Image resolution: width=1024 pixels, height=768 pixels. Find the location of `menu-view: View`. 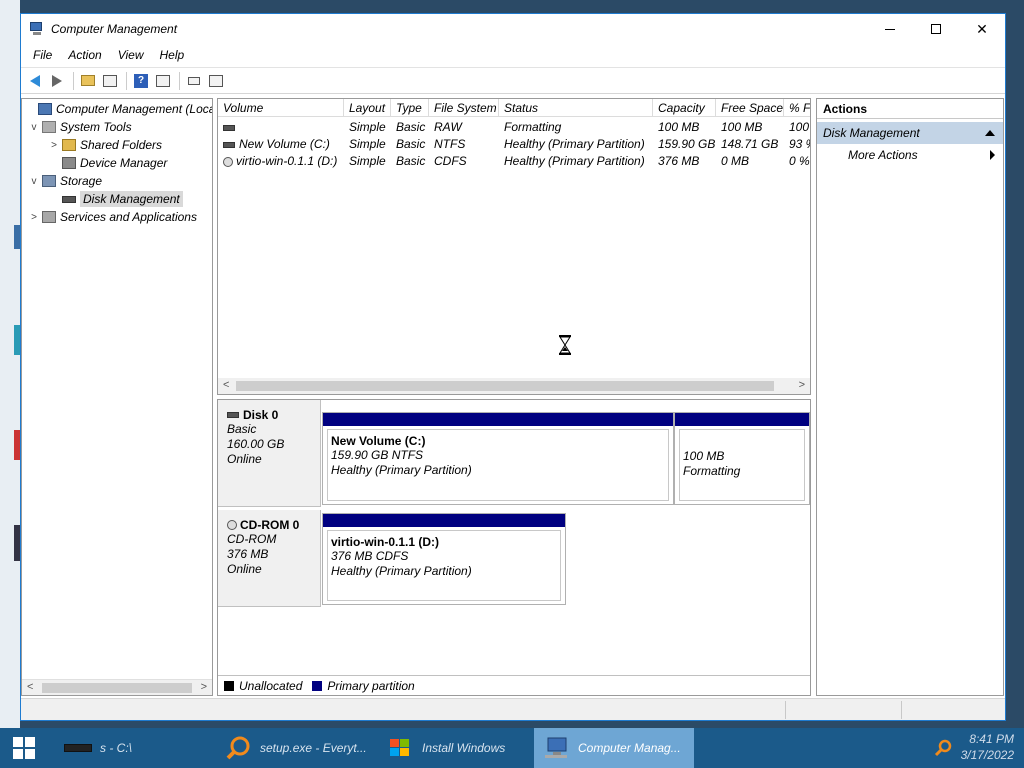

menu-view: View is located at coordinates (131, 55).